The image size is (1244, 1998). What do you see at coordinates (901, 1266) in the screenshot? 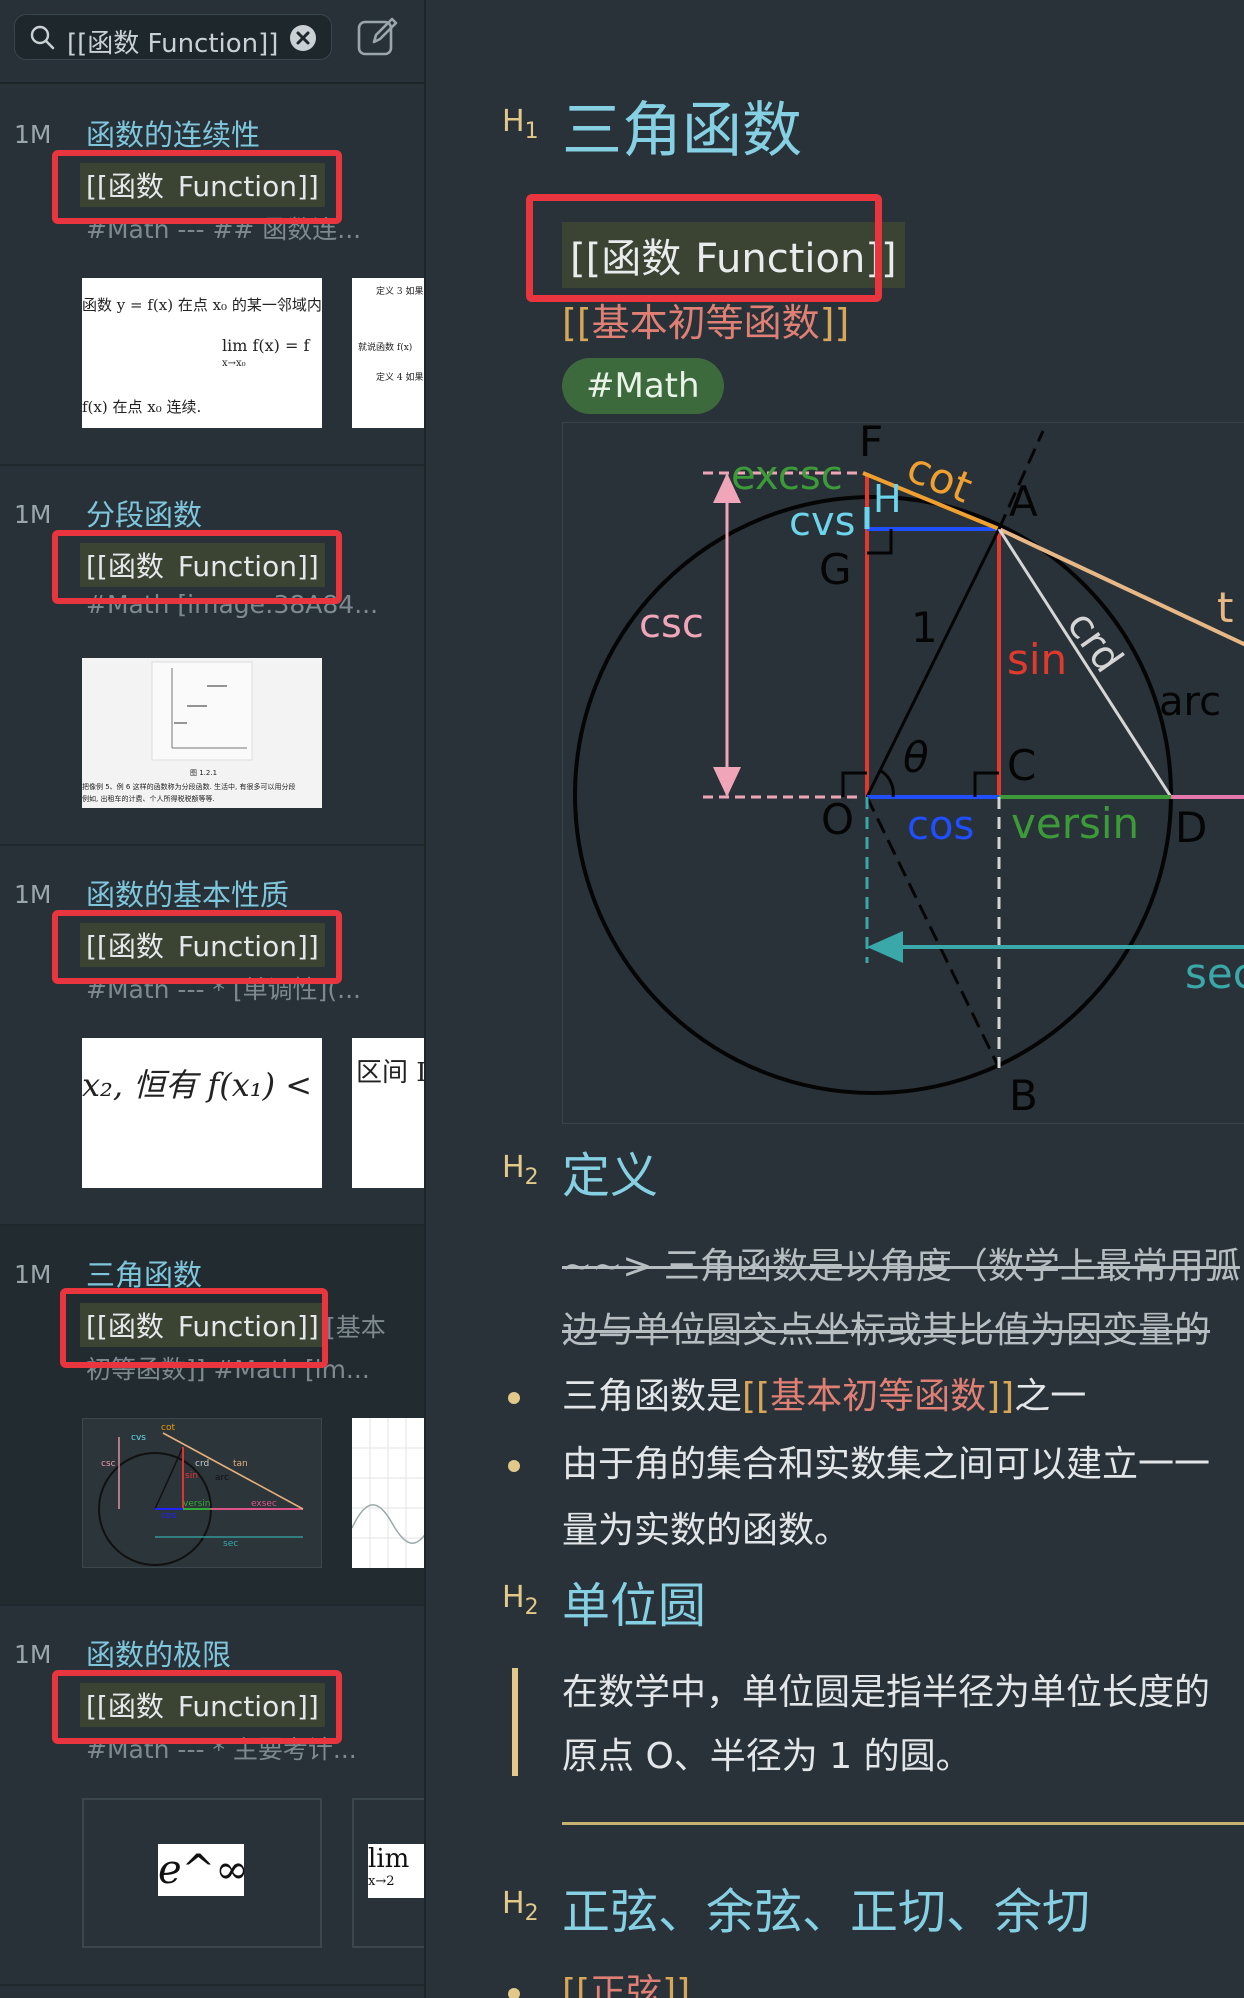
I see `strikethrough-text: ~~> 三角函数是以角度（数学上最常用弧` at bounding box center [901, 1266].